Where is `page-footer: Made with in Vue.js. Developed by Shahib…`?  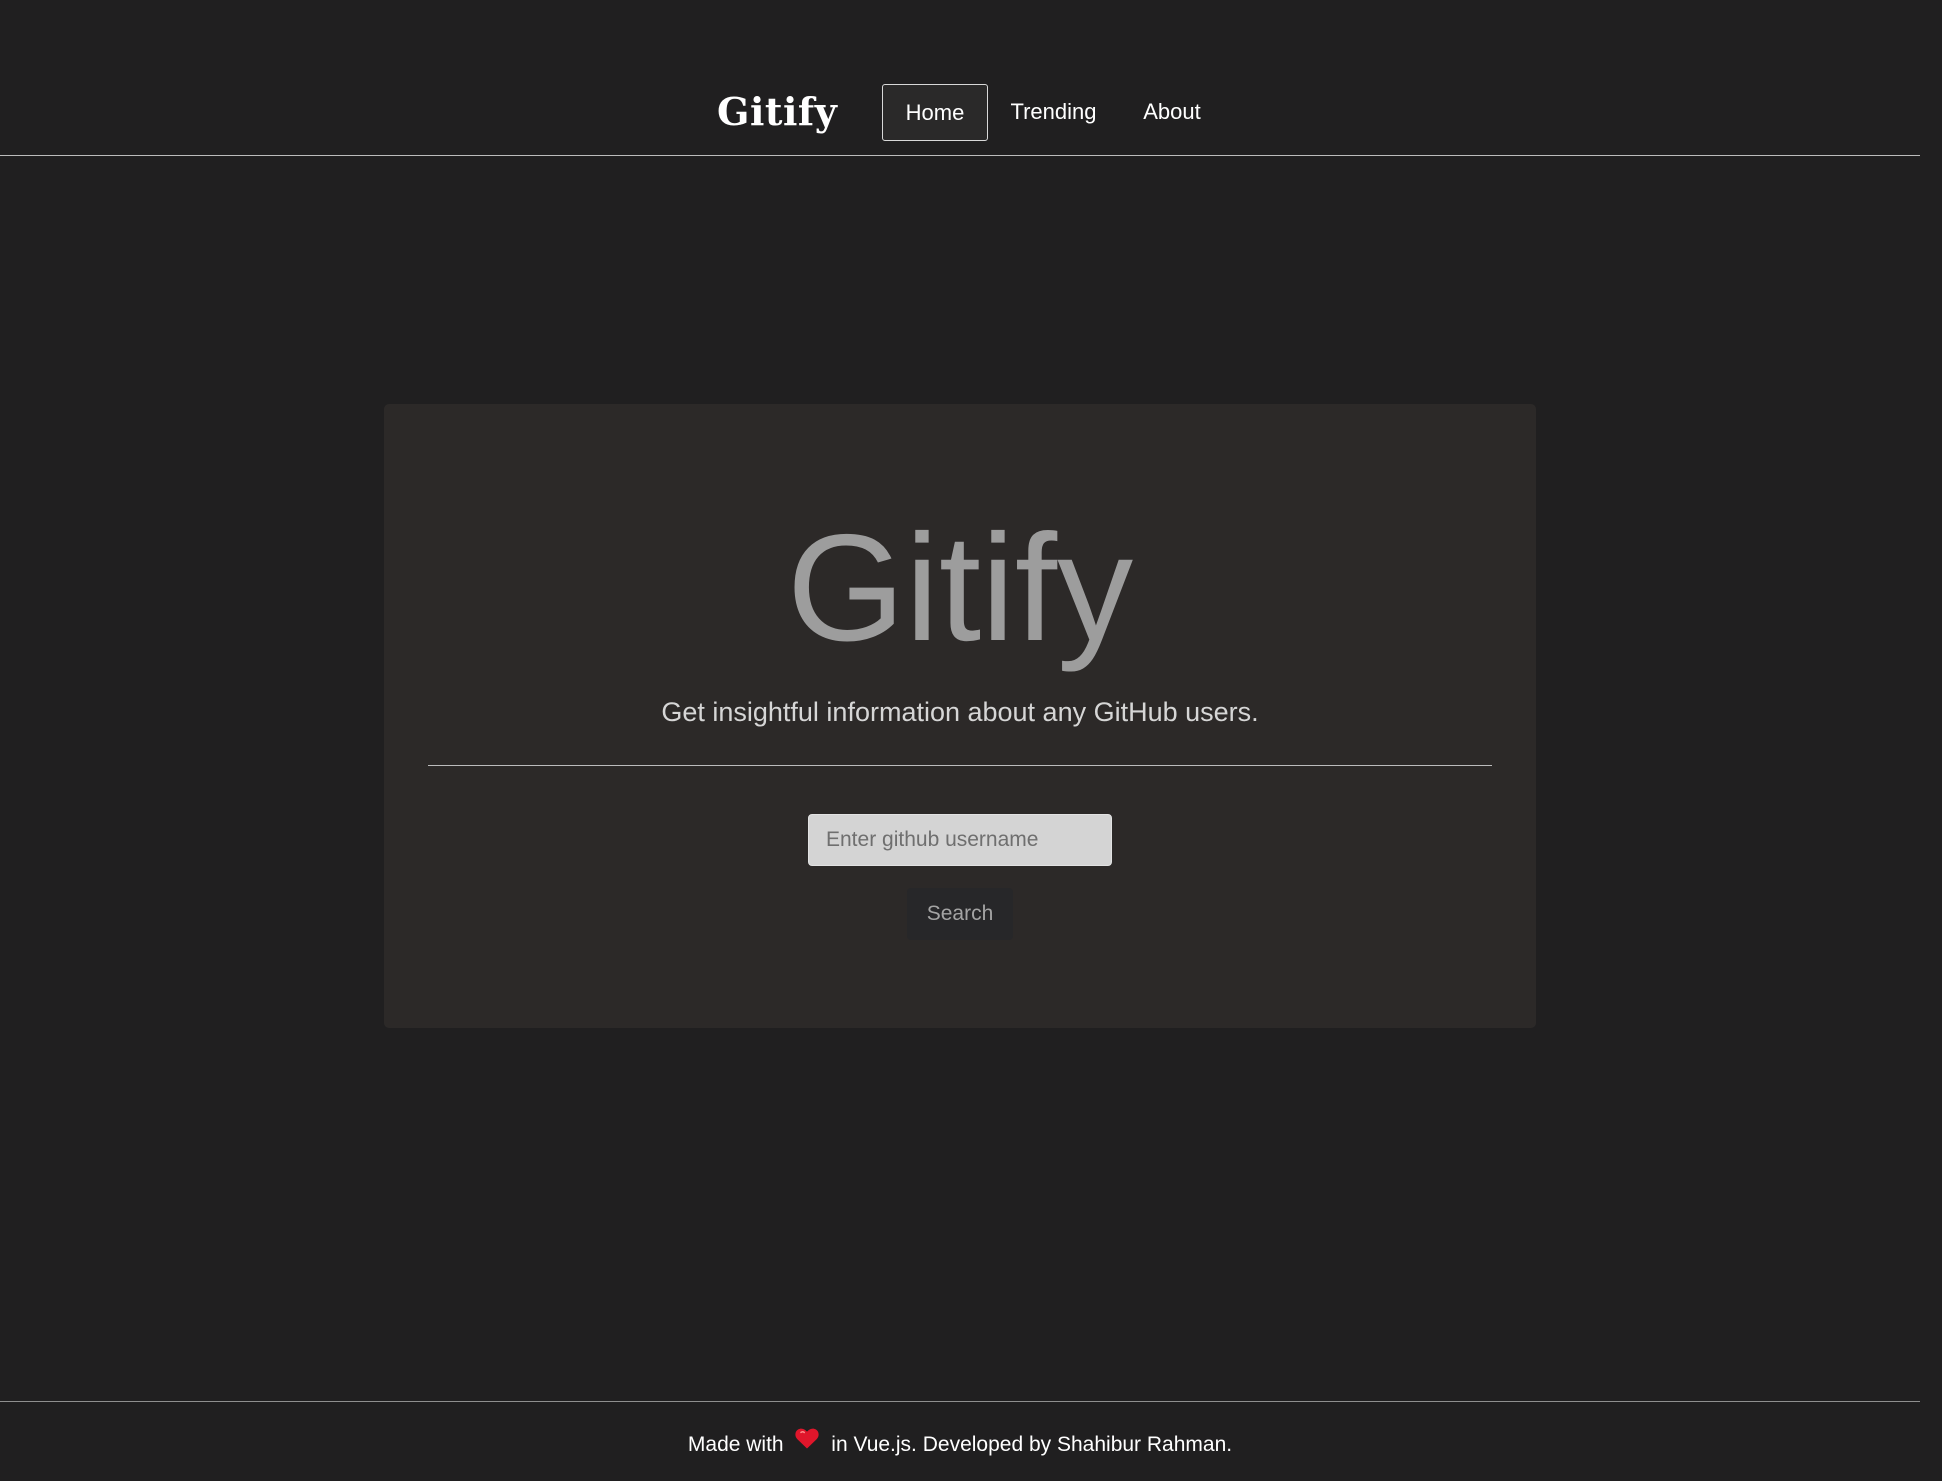
page-footer: Made with in Vue.js. Developed by Shahib… is located at coordinates (960, 1441).